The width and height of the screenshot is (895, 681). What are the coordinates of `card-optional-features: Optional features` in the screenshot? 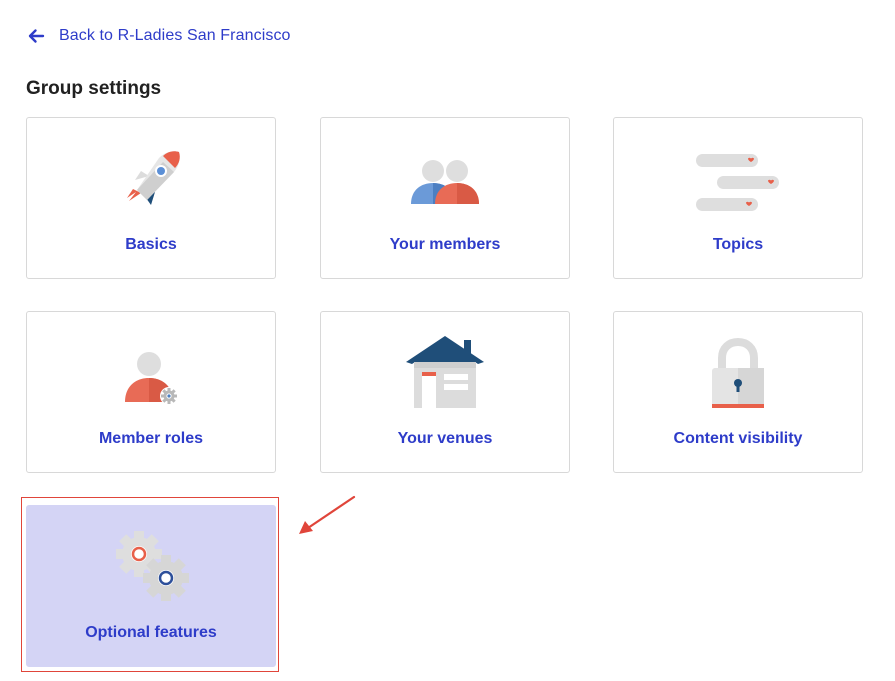 It's located at (151, 586).